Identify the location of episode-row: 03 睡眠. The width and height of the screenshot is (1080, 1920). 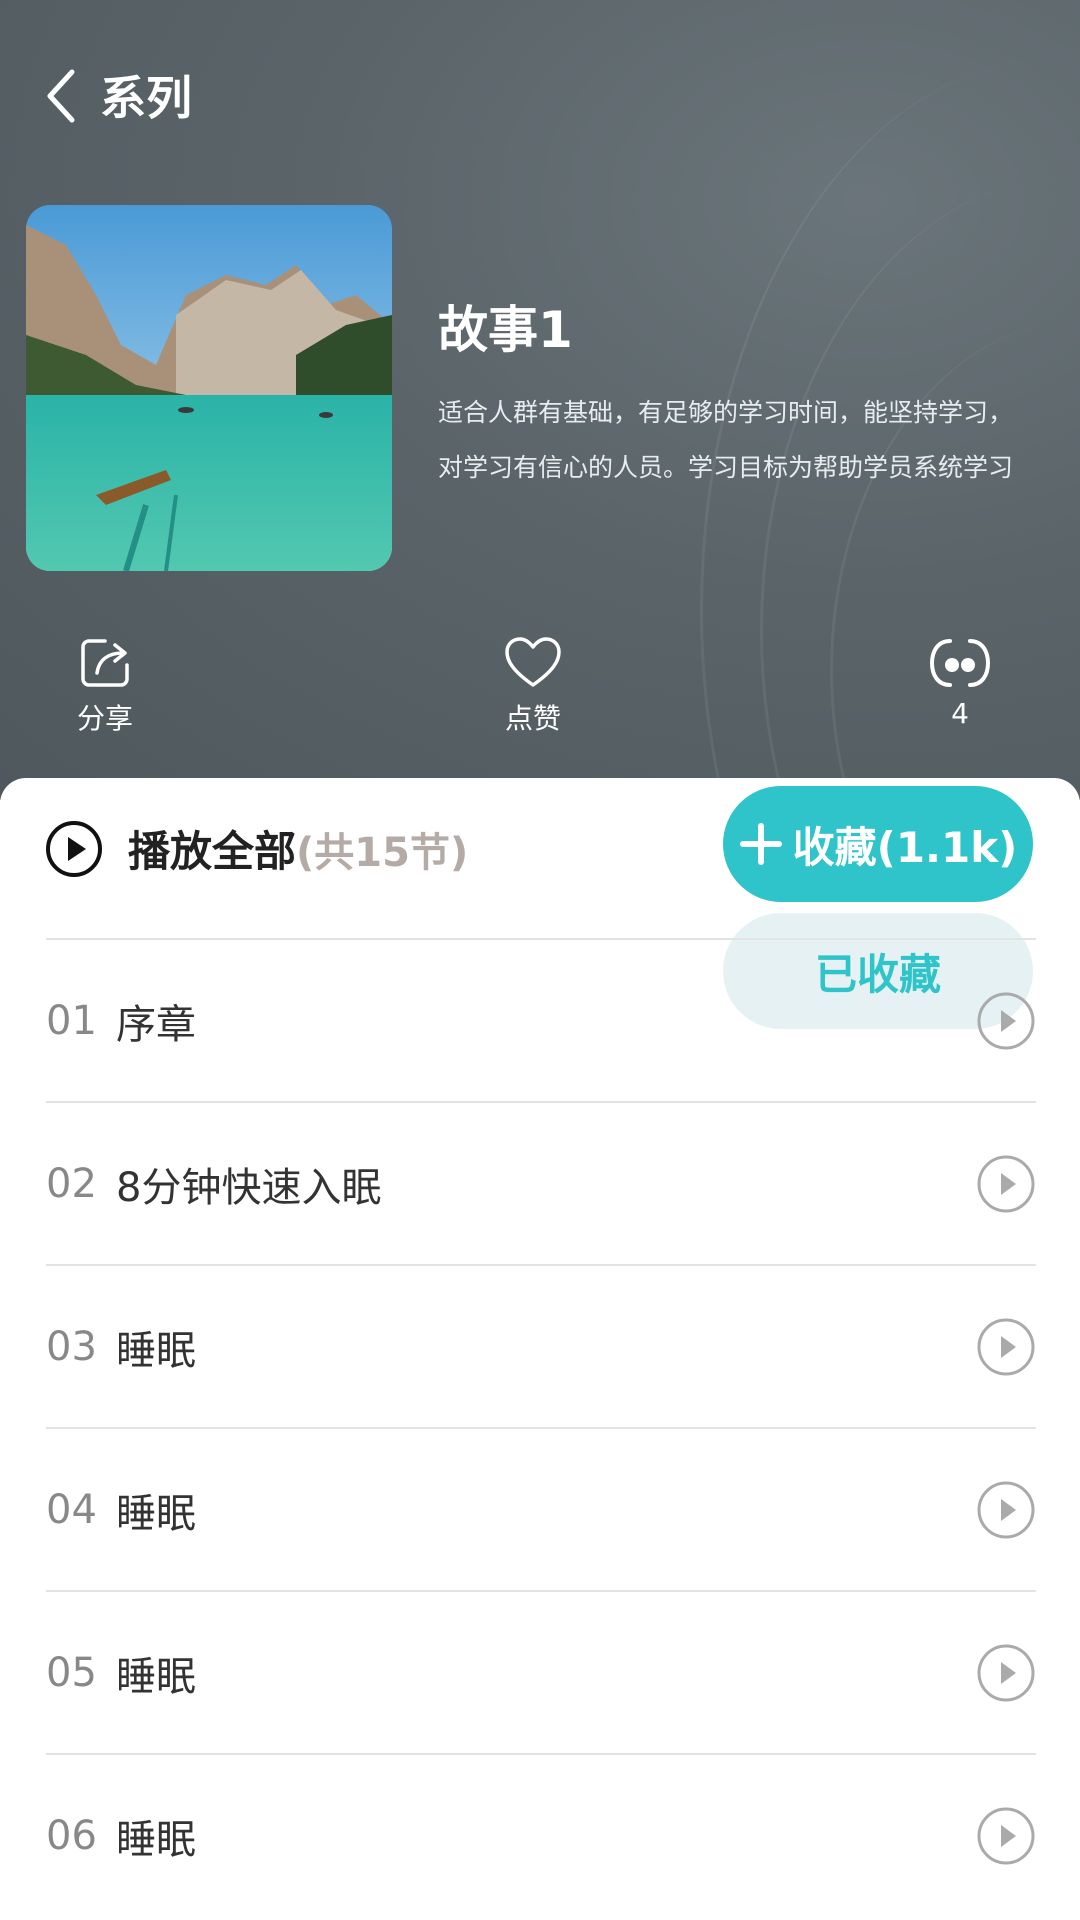
(541, 1346).